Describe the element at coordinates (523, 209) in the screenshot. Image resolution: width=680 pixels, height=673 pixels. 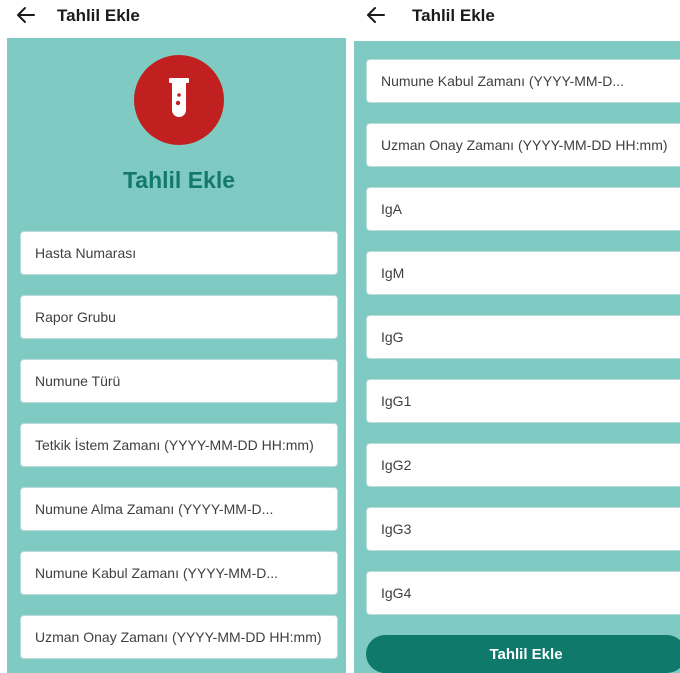
I see `iga-field: IgA` at that location.